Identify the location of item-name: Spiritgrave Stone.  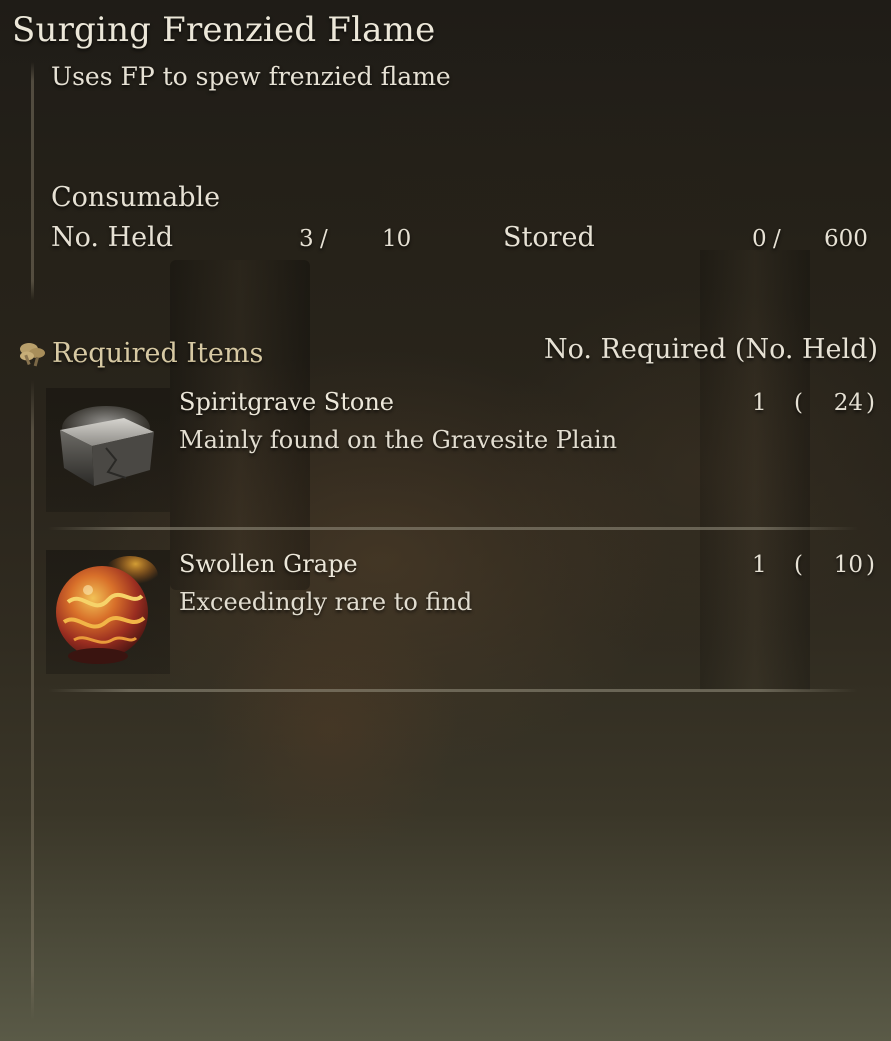
(287, 402).